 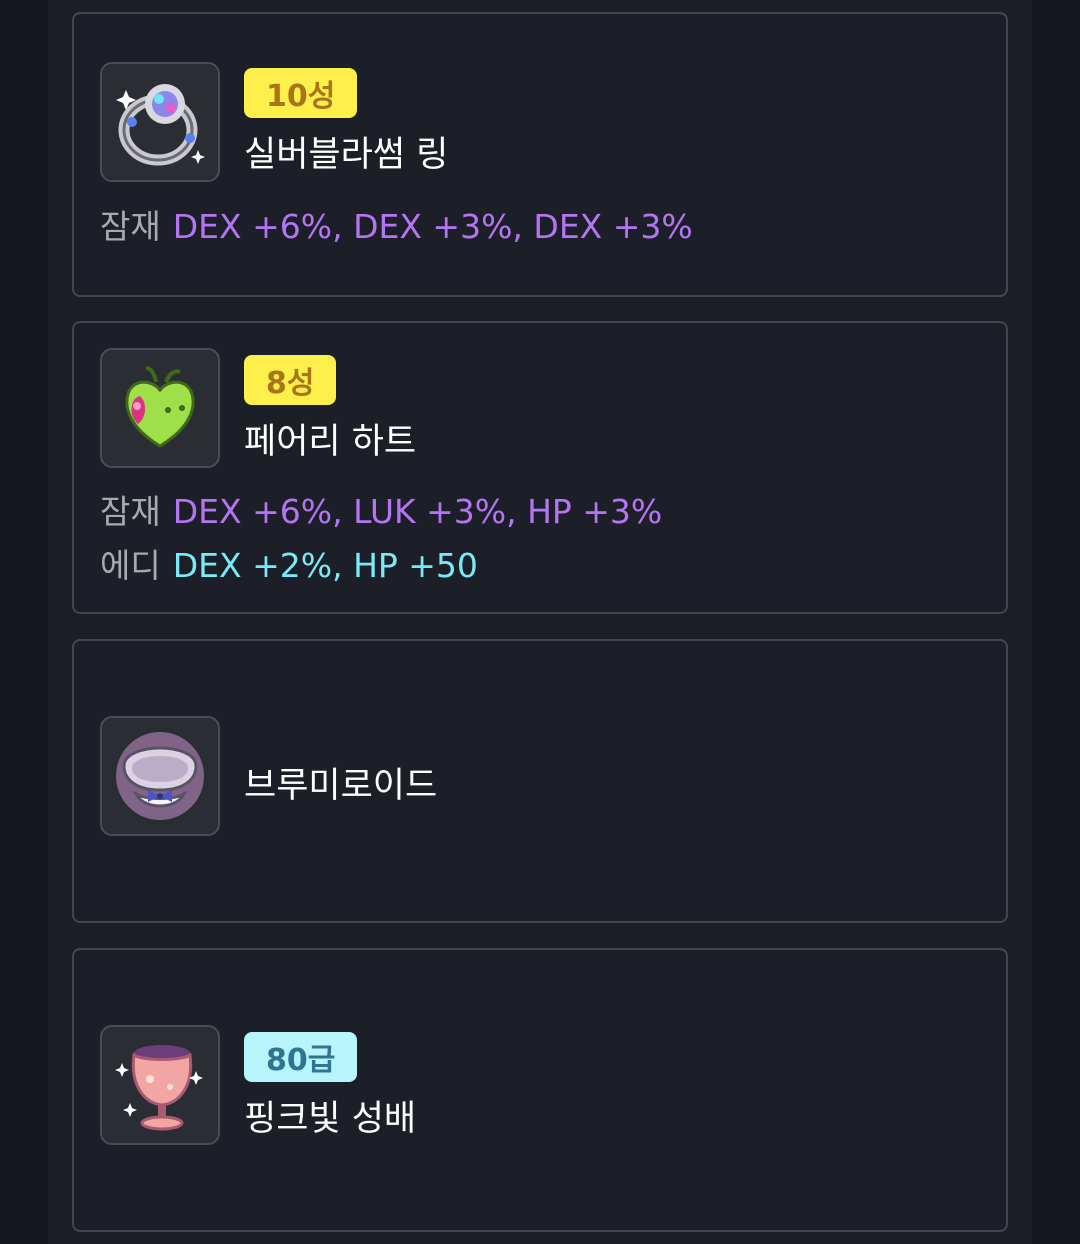 What do you see at coordinates (301, 93) in the screenshot?
I see `starforce-badge: 10성` at bounding box center [301, 93].